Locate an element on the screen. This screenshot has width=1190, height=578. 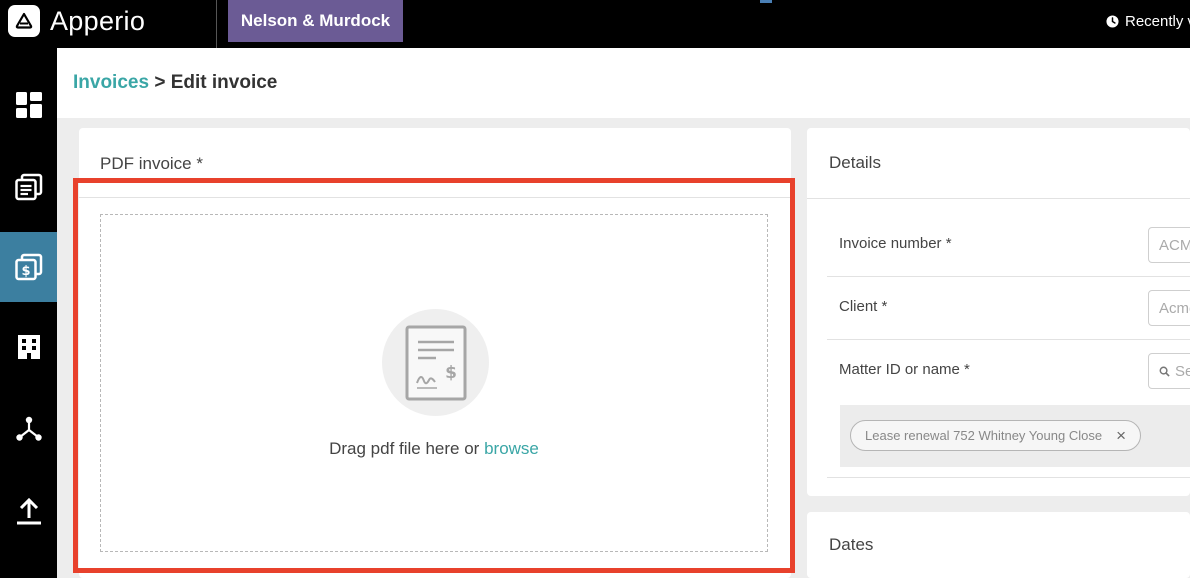
clock-icon is located at coordinates (1112, 21).